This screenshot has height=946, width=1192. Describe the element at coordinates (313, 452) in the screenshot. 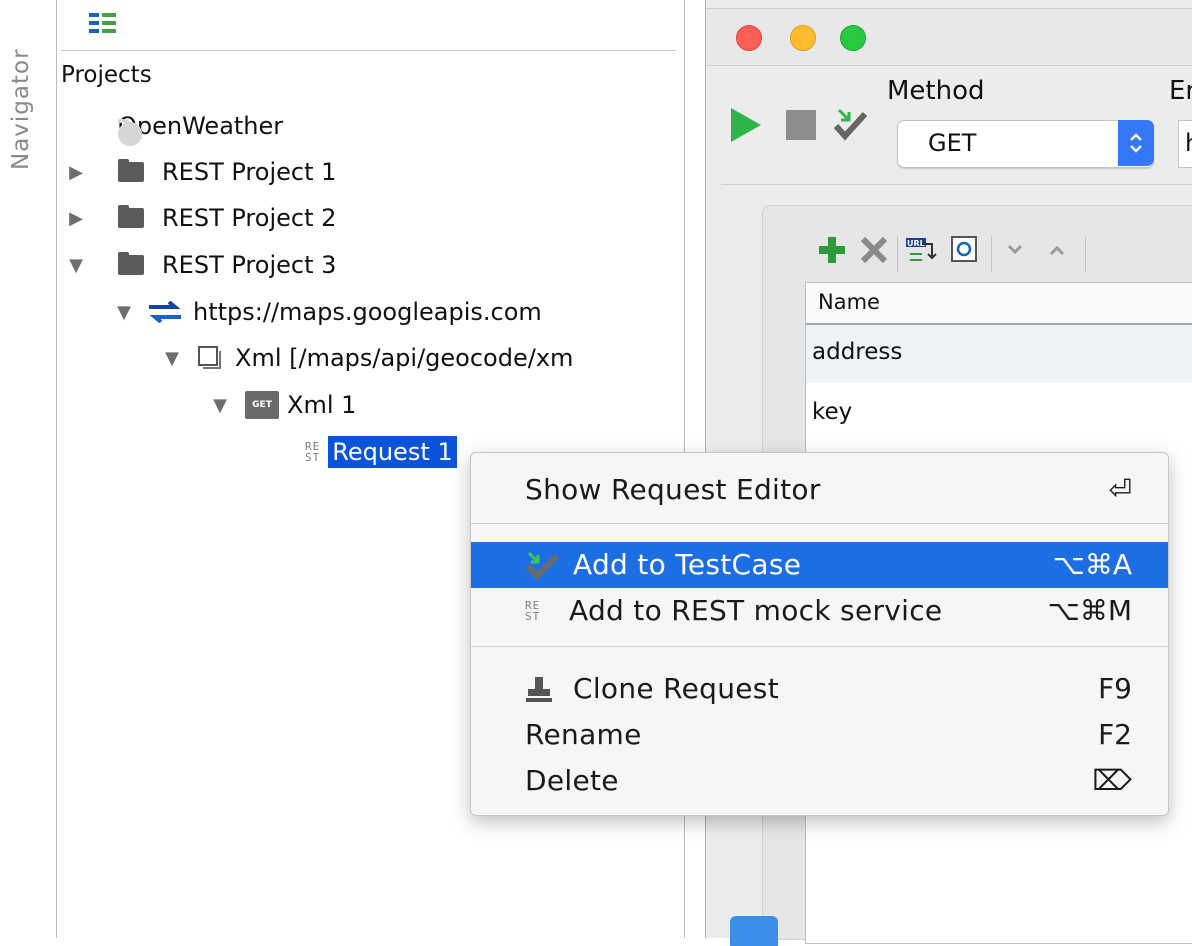

I see `rest-request-icon: RE ST` at that location.